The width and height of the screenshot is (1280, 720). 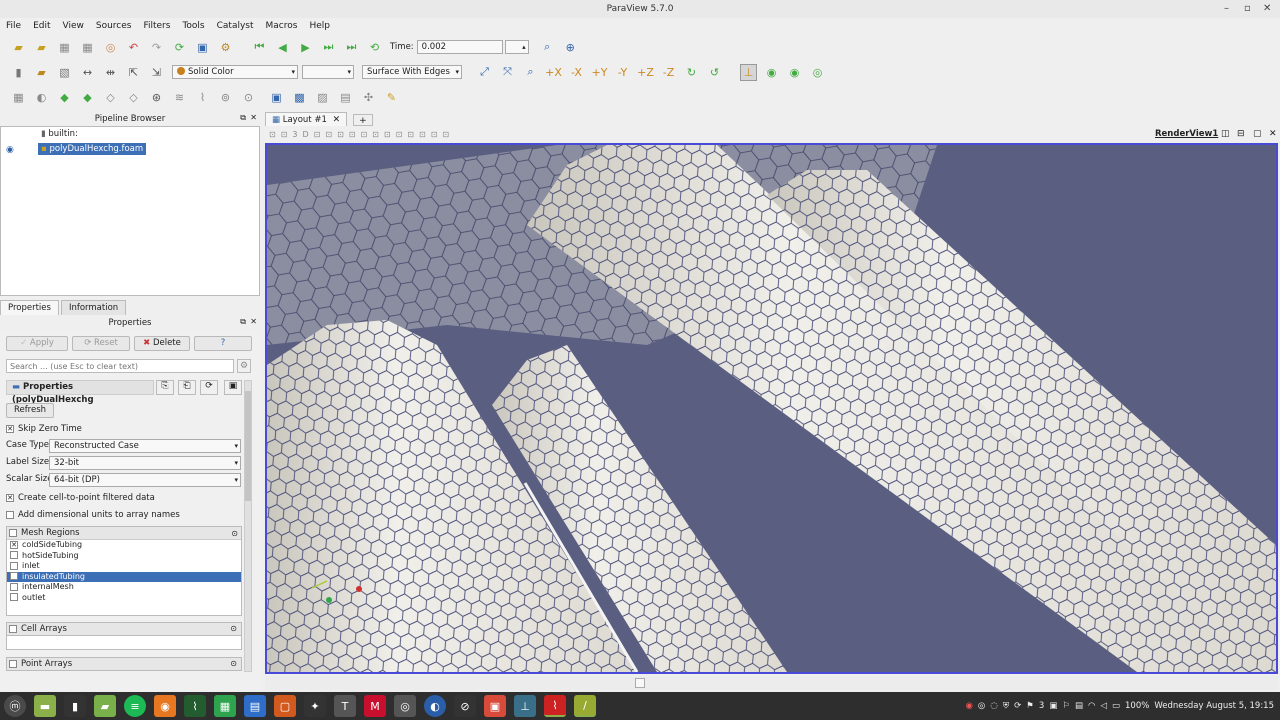 I want to click on tab-properties: Properties, so click(x=29, y=307).